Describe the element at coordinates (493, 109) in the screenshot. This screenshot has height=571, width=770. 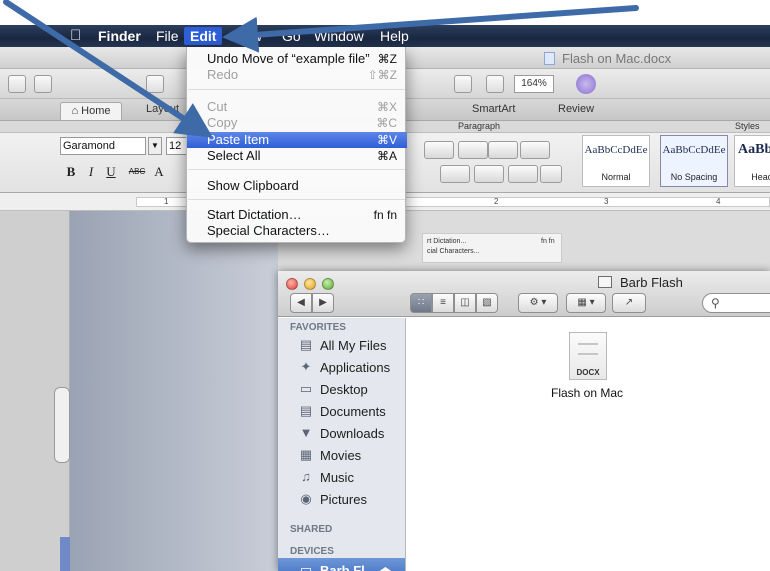
I see `tab-smartart: SmartArt` at that location.